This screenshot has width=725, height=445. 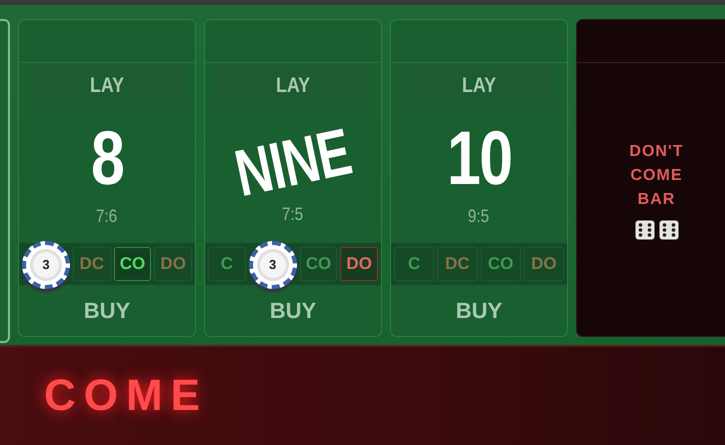 I want to click on buy-label: BUY, so click(x=479, y=310).